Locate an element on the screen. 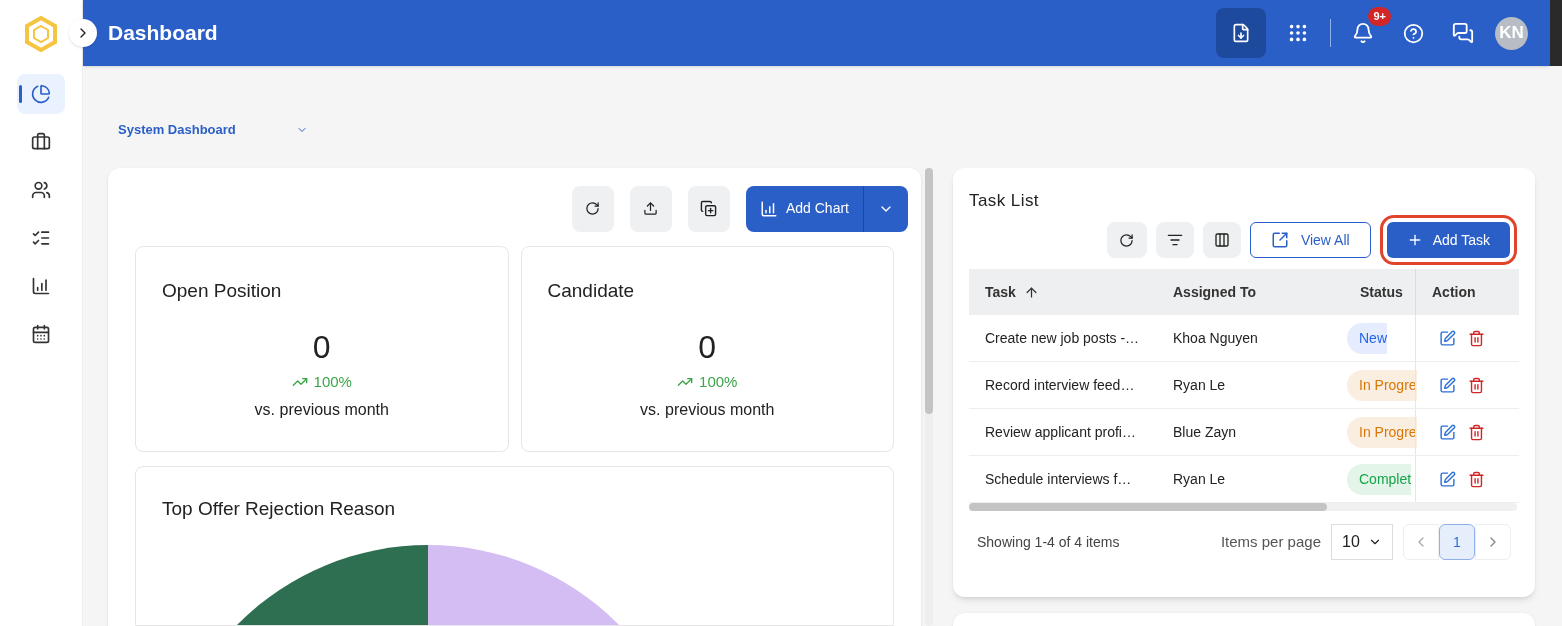 This screenshot has width=1562, height=626. add-chart-split-button: Add Chart is located at coordinates (826, 208).